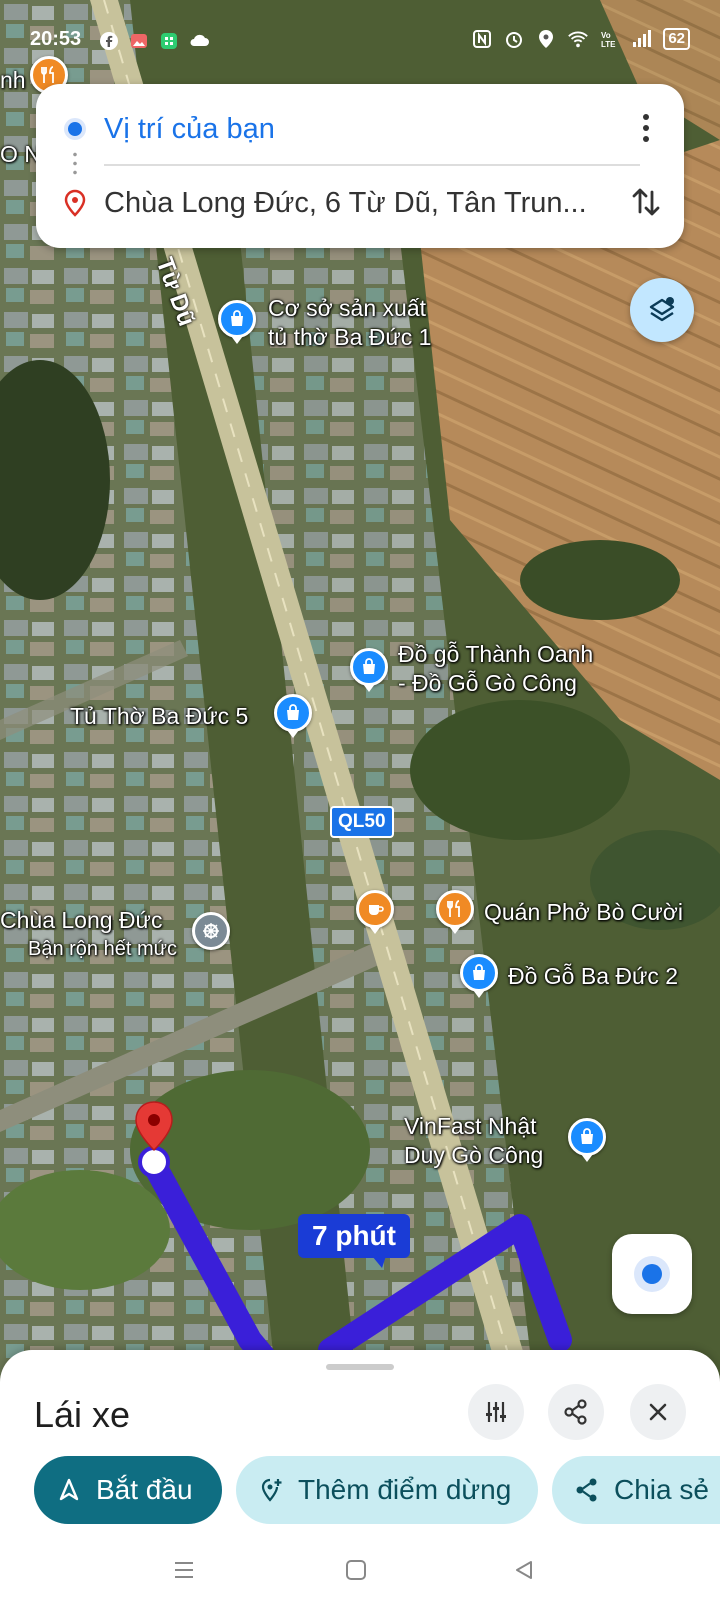 This screenshot has width=720, height=1608. I want to click on add-stop-button: Thêm điểm dừng, so click(387, 1490).